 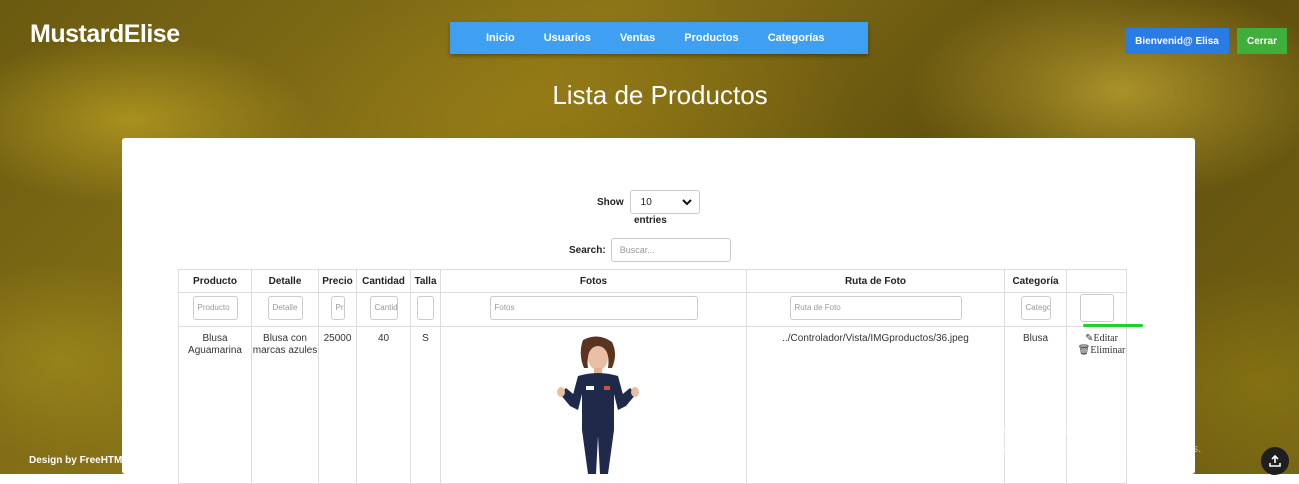 What do you see at coordinates (1096, 405) in the screenshot?
I see `cell-actions: ✎Editar 🗑Eliminar` at bounding box center [1096, 405].